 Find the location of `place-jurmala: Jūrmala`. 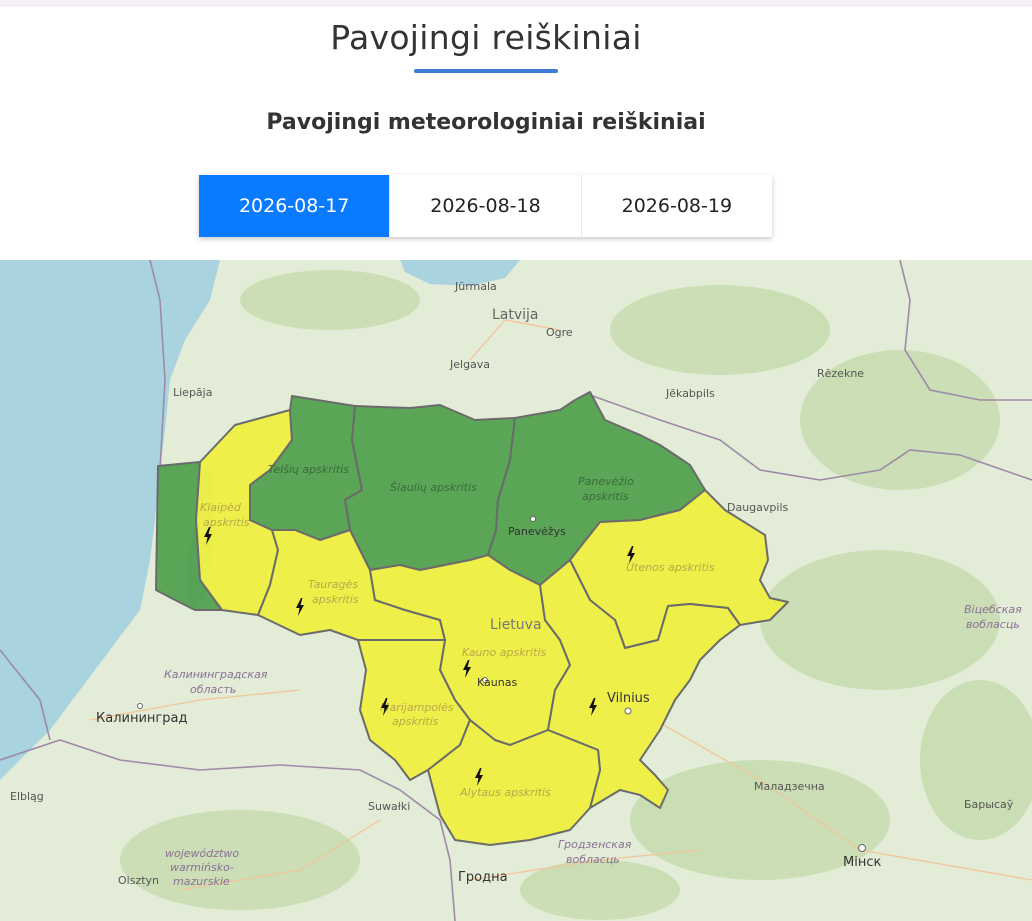

place-jurmala: Jūrmala is located at coordinates (475, 286).